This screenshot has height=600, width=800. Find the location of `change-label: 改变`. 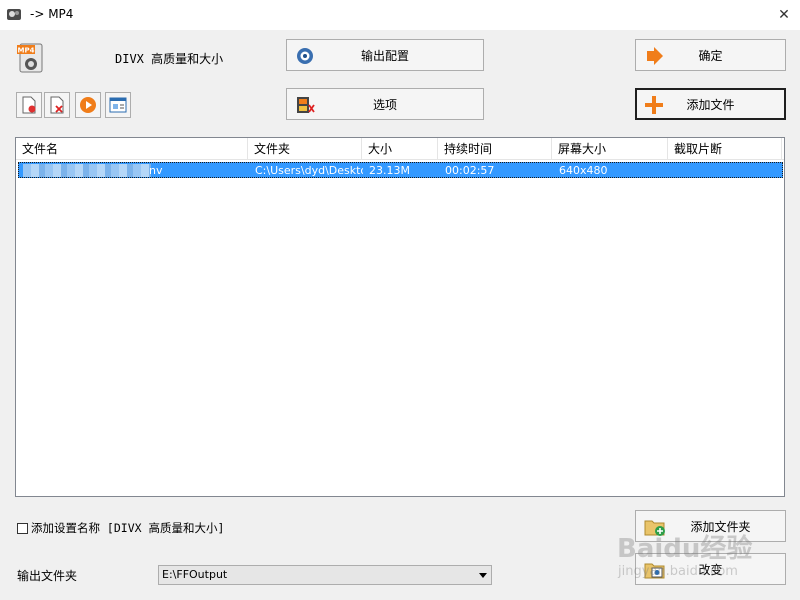

change-label: 改变 is located at coordinates (710, 569).